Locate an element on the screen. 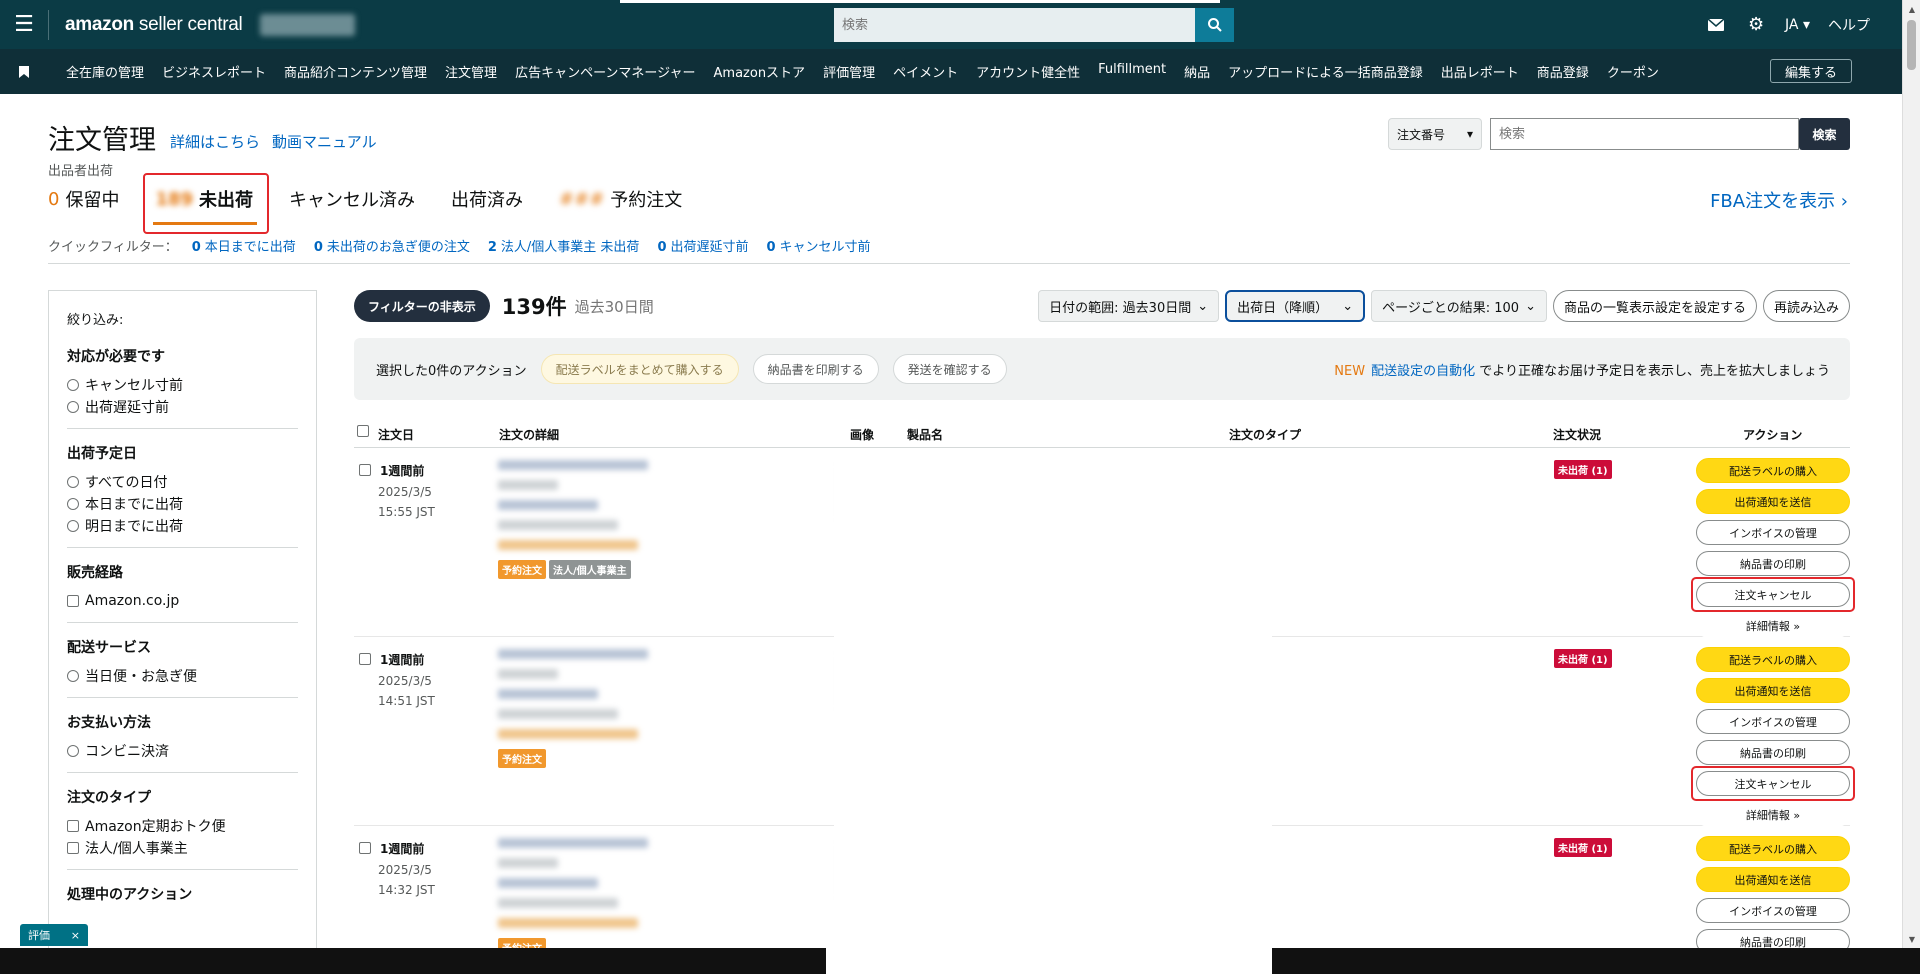  nav-item: 注文管理 is located at coordinates (471, 71).